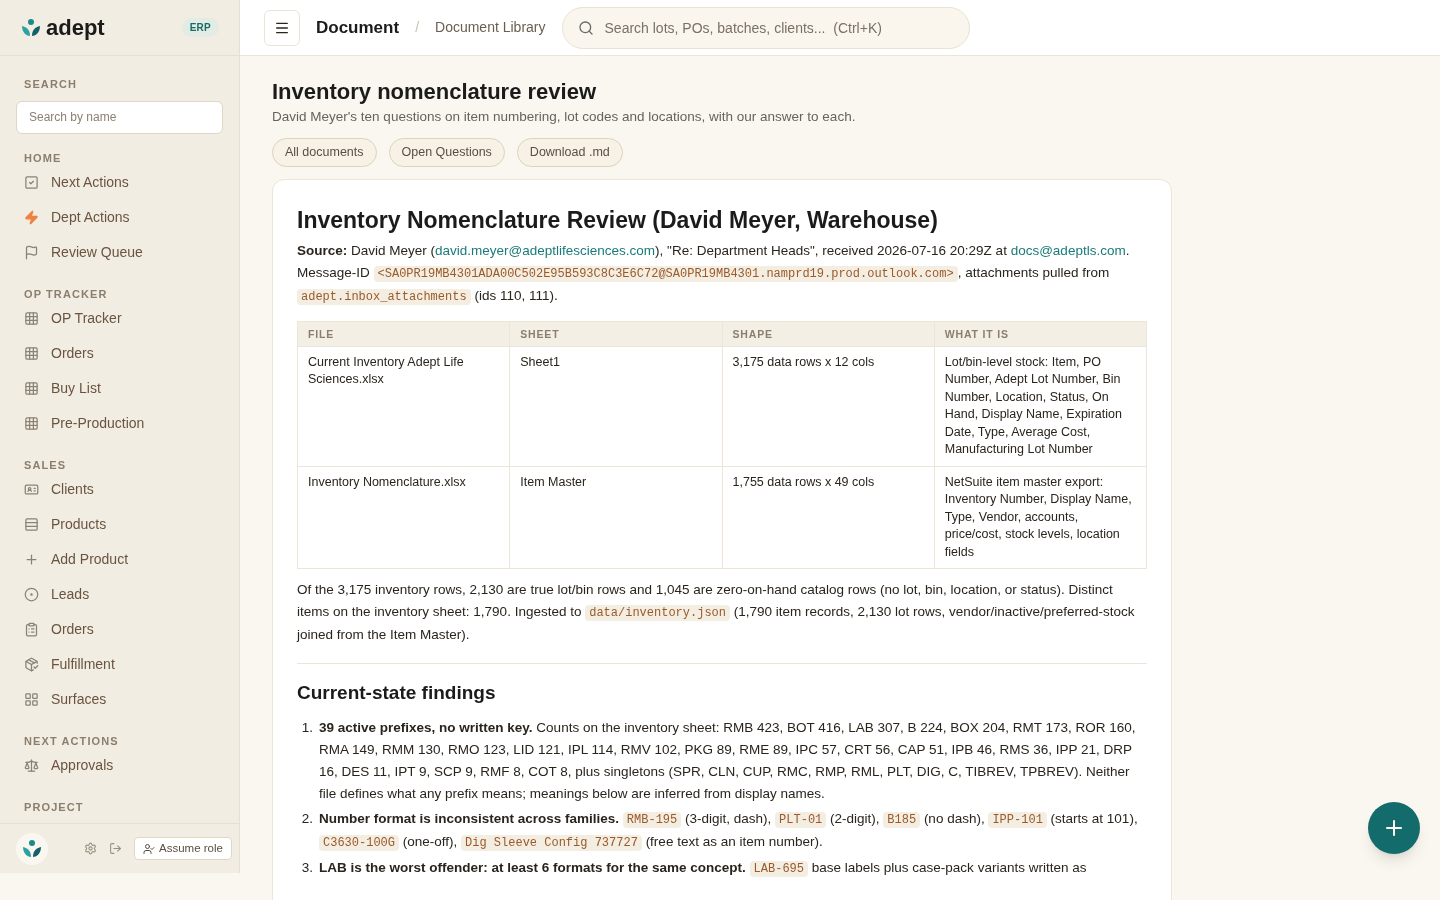 This screenshot has height=900, width=1440. Describe the element at coordinates (119, 594) in the screenshot. I see `nav-item: Leads` at that location.